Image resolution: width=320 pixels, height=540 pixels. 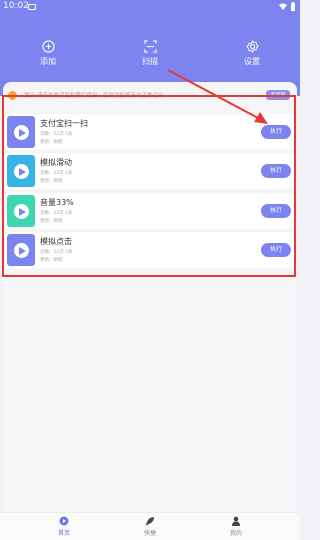 What do you see at coordinates (48, 46) in the screenshot?
I see `plus-circle-icon` at bounding box center [48, 46].